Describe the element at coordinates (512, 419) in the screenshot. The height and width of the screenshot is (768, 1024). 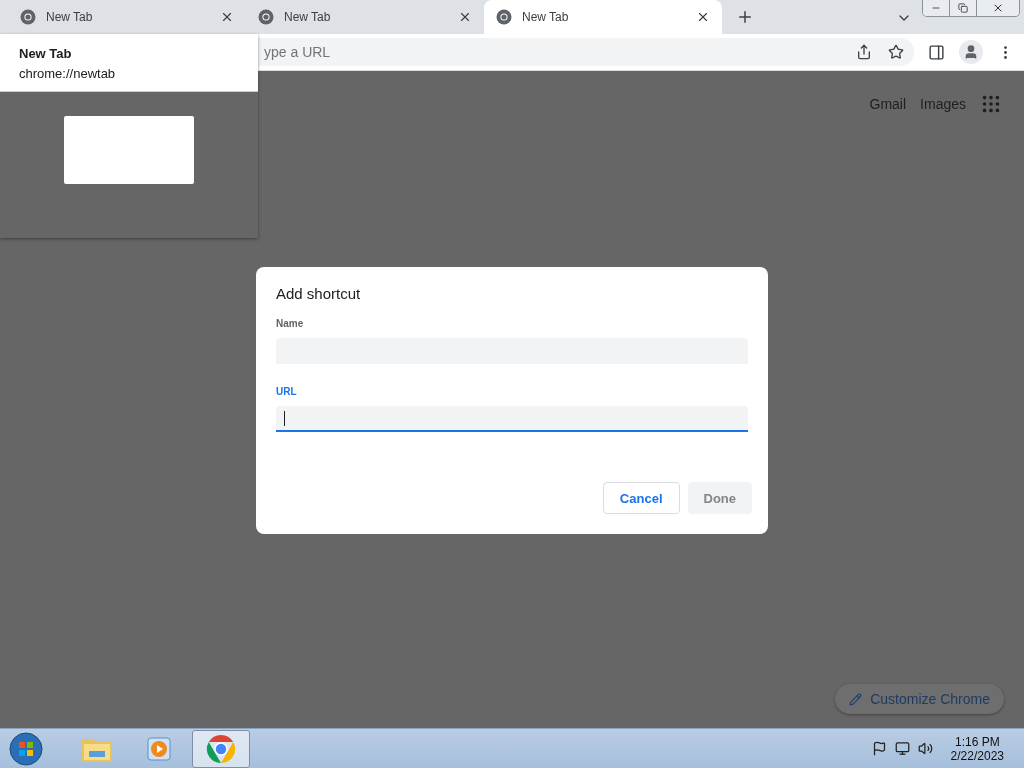
I see `input-field` at that location.